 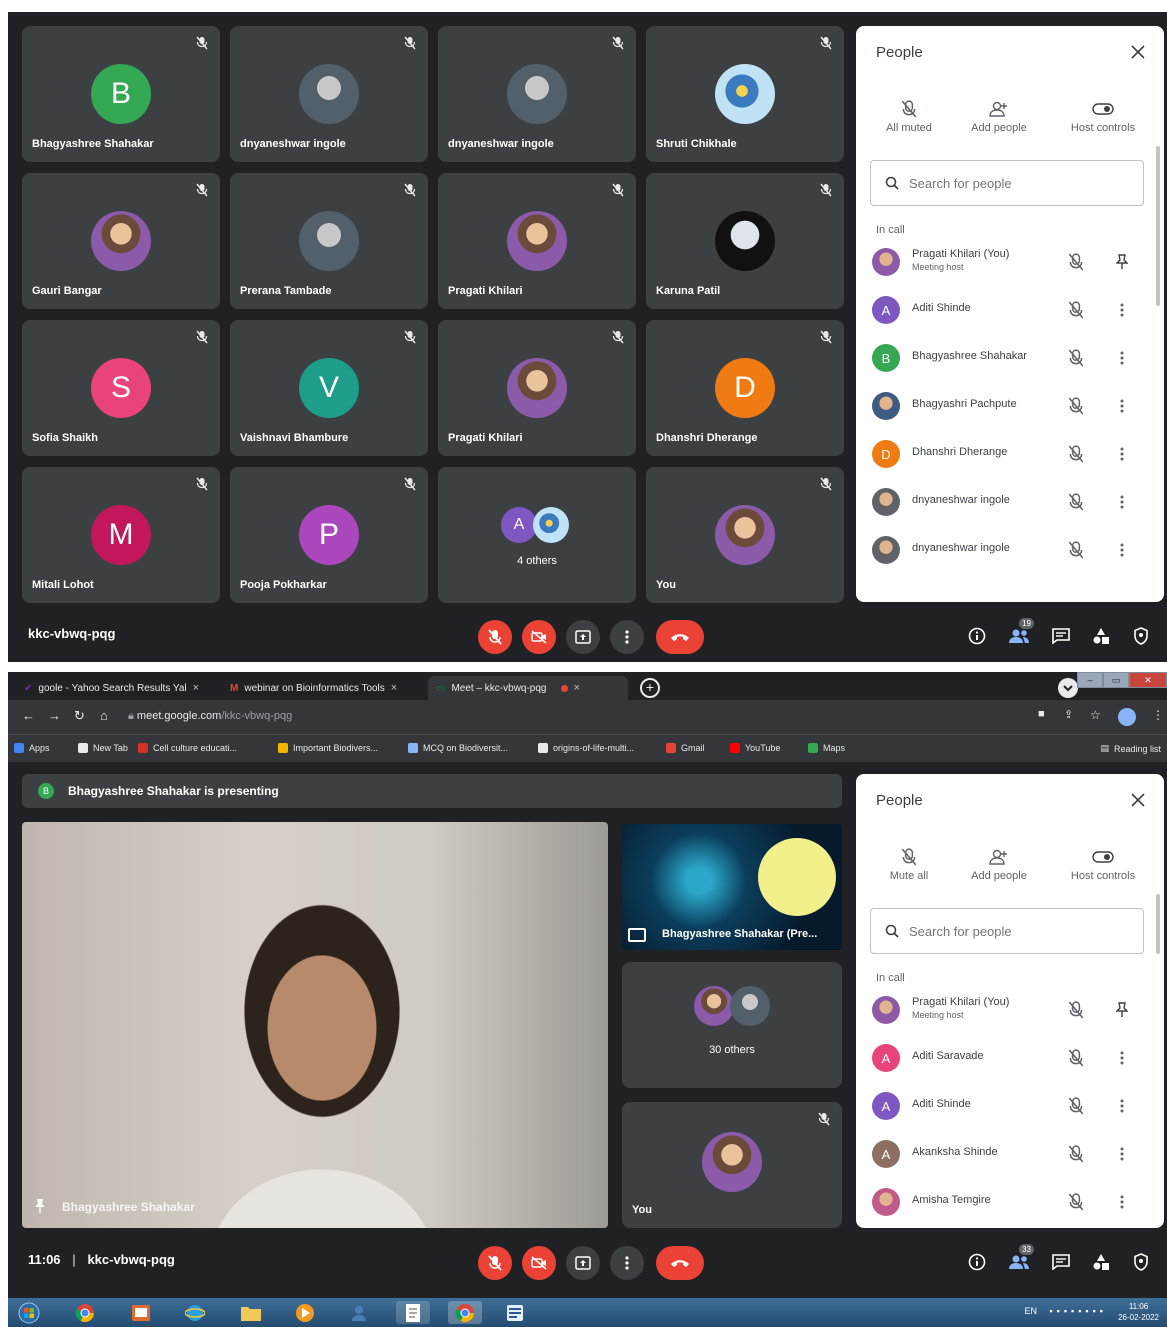 What do you see at coordinates (745, 388) in the screenshot?
I see `participant-tile: D Dhanshri Dherange` at bounding box center [745, 388].